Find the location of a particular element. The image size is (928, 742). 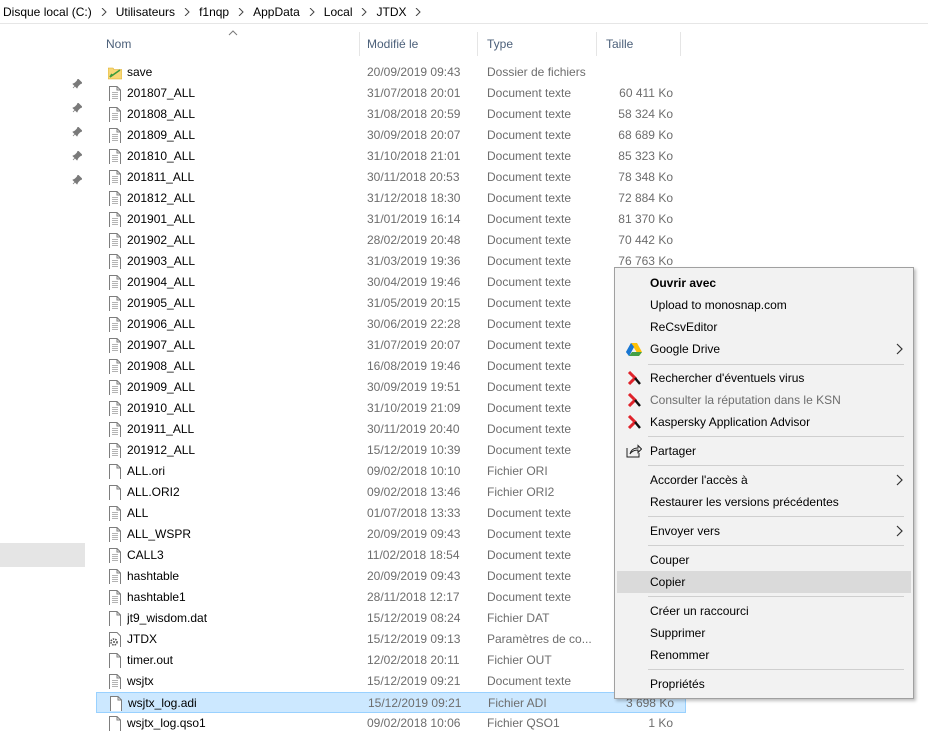

file-row: ALL 01/07/2018 13:33 Document texte is located at coordinates (391, 513).